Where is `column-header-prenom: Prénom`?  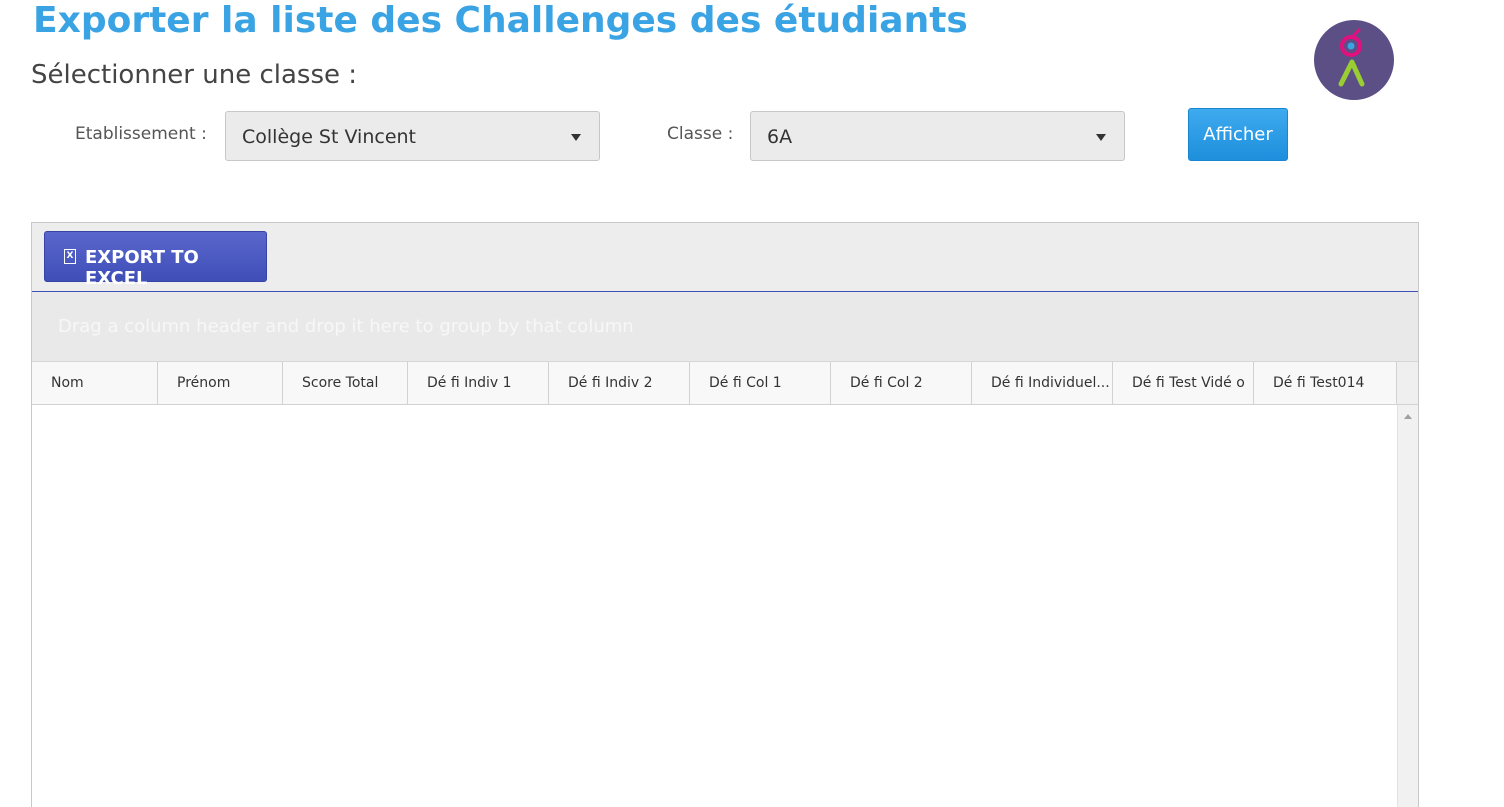
column-header-prenom: Prénom is located at coordinates (220, 383).